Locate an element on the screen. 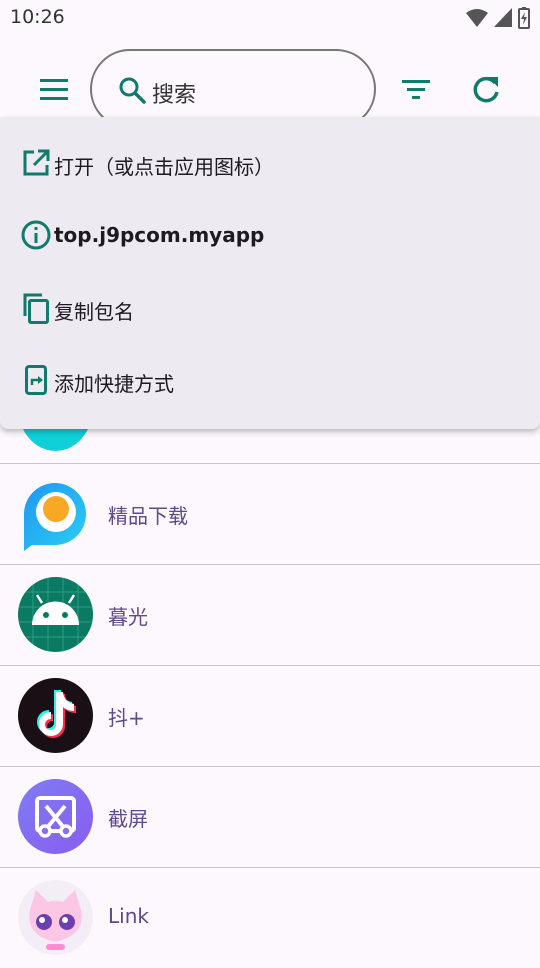 The width and height of the screenshot is (540, 968). app-name: 暮光 is located at coordinates (128, 617).